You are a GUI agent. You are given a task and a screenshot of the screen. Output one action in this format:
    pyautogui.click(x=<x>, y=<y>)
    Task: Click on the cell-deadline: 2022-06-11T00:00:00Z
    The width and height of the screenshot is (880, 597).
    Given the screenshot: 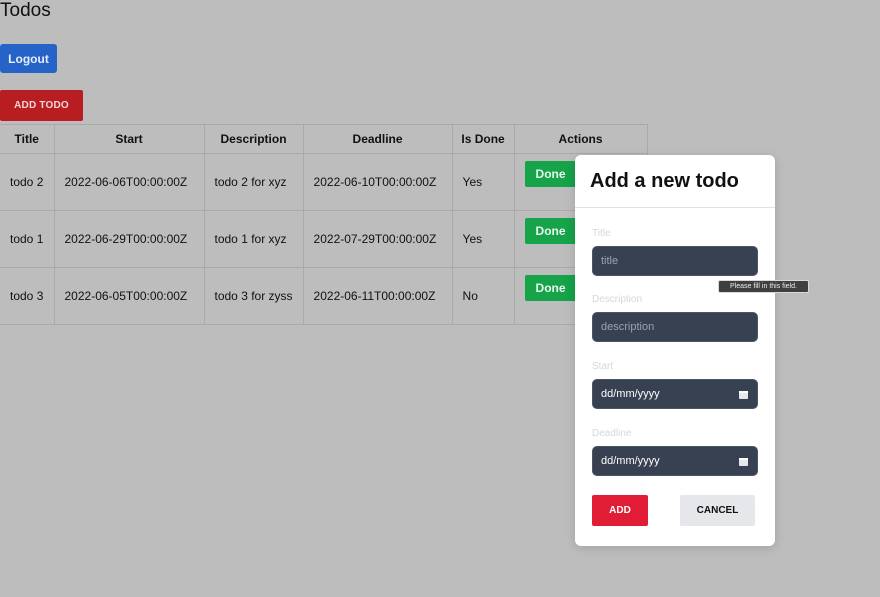 What is the action you would take?
    pyautogui.click(x=378, y=296)
    